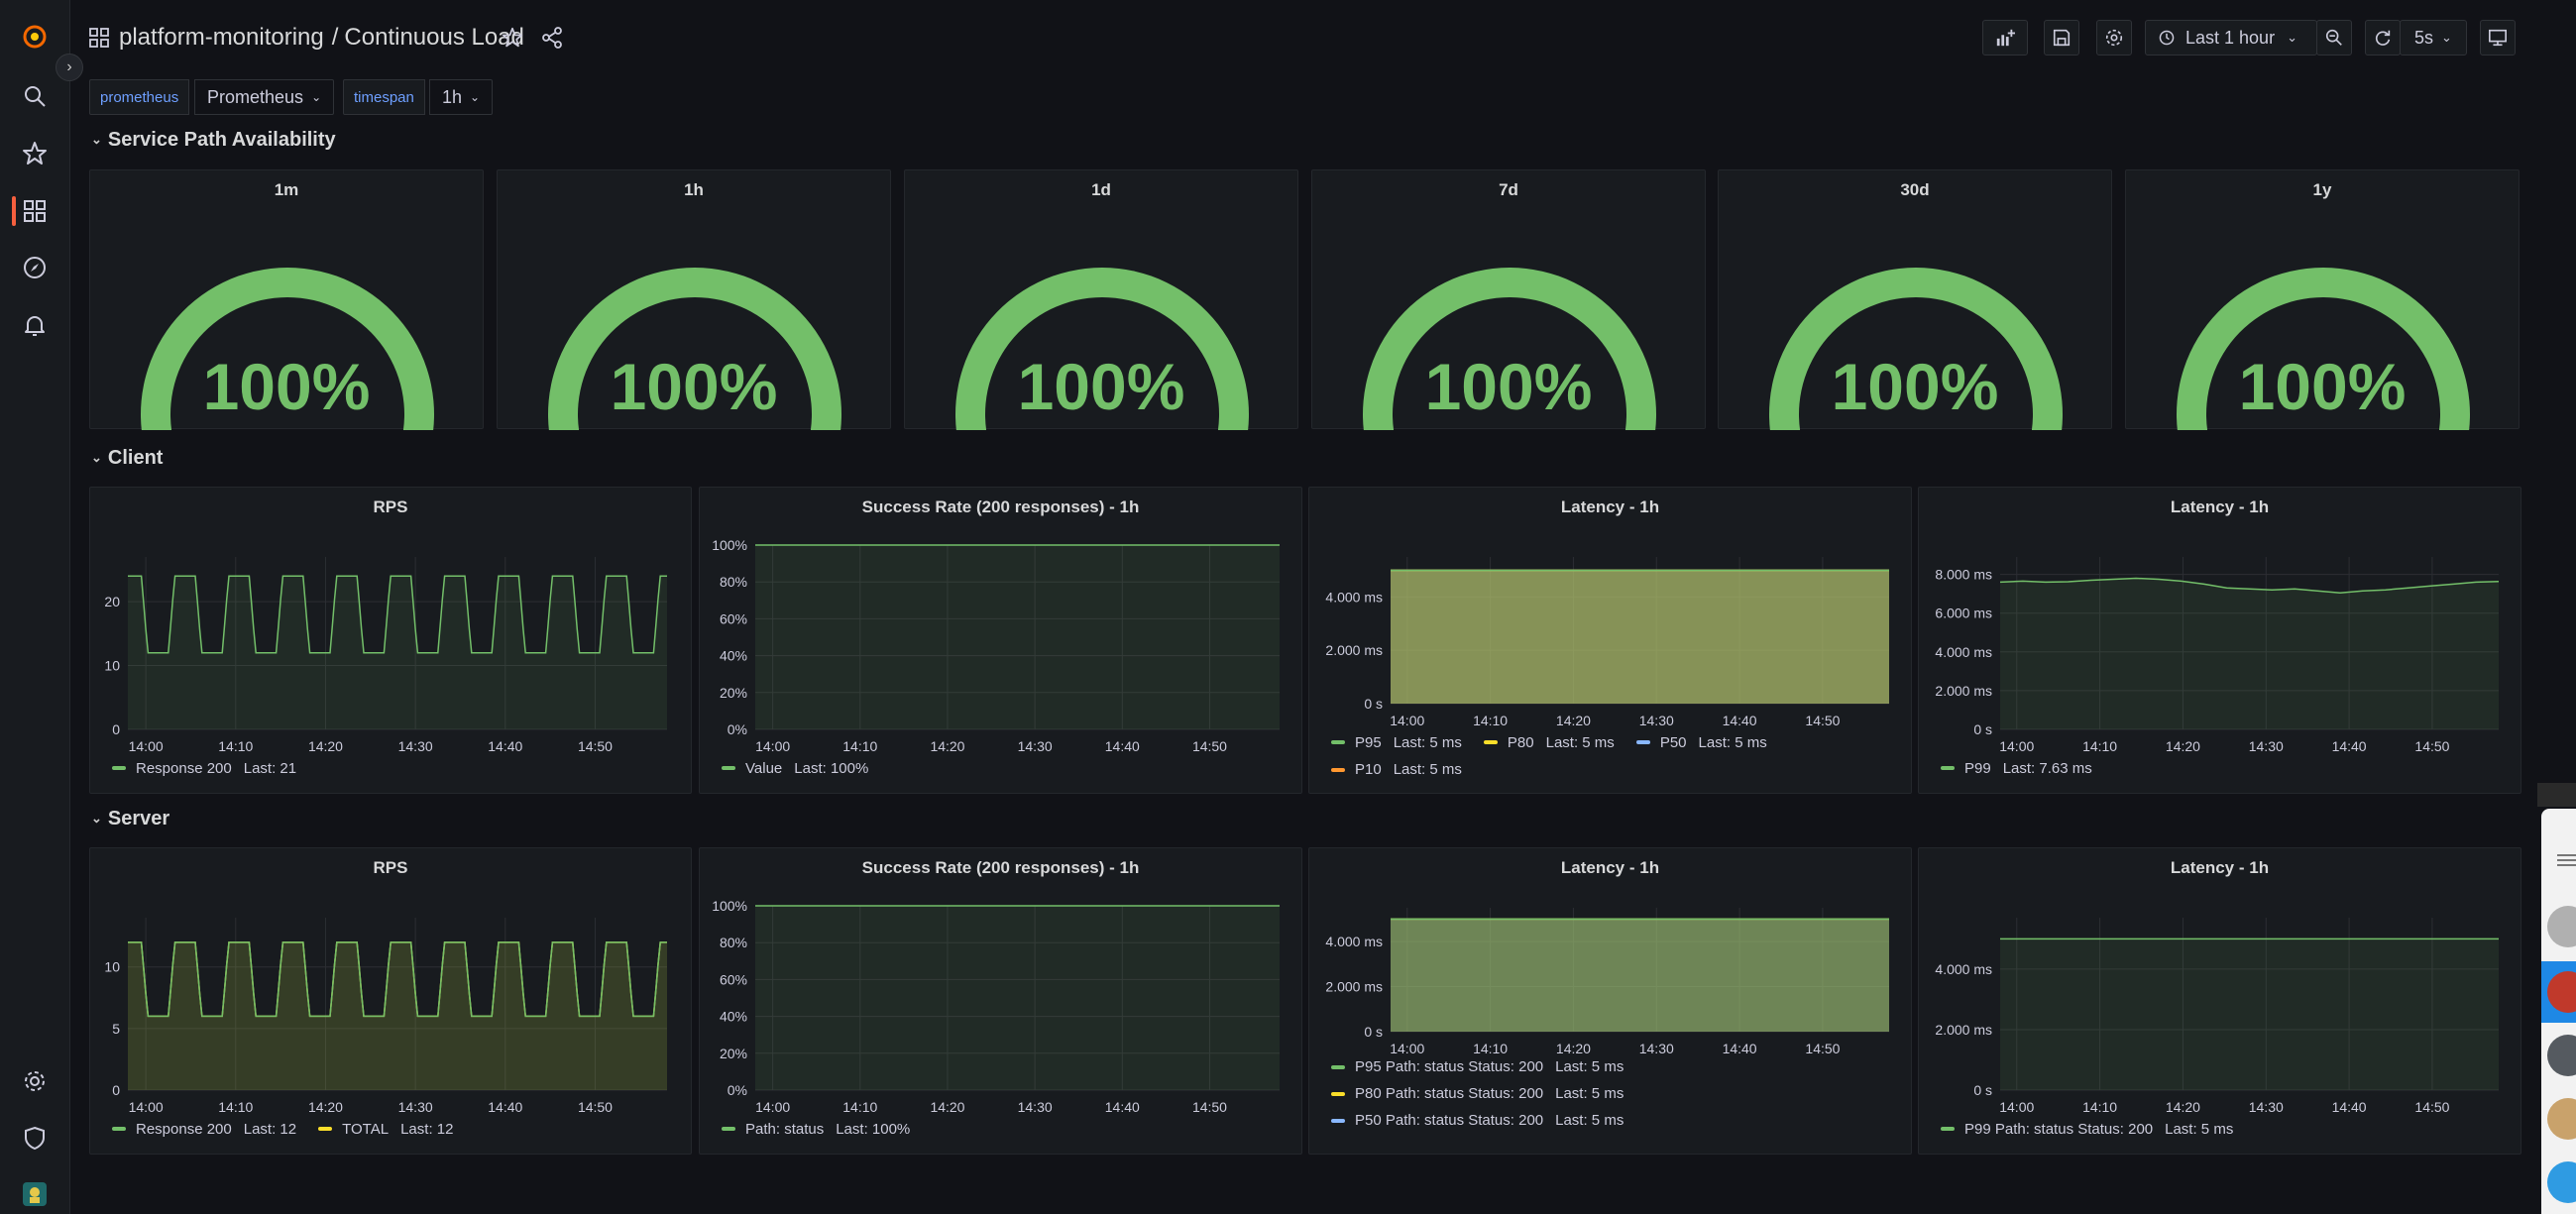 Image resolution: width=2576 pixels, height=1214 pixels. Describe the element at coordinates (2061, 37) in the screenshot. I see `save-dashboard-button` at that location.